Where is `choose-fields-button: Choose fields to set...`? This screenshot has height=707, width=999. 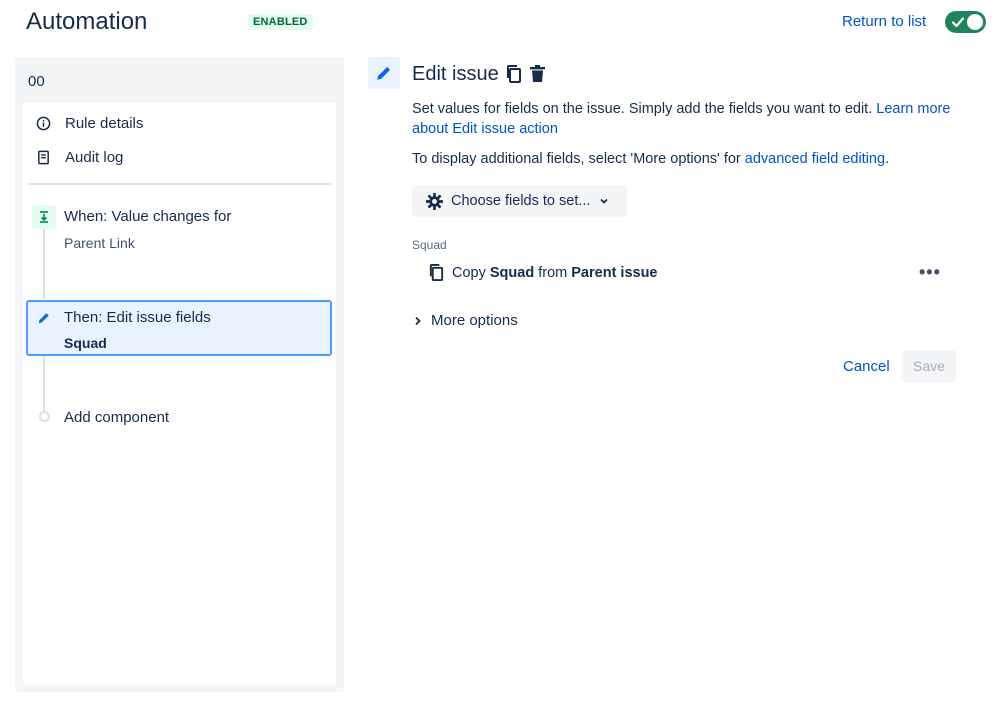 choose-fields-button: Choose fields to set... is located at coordinates (519, 201).